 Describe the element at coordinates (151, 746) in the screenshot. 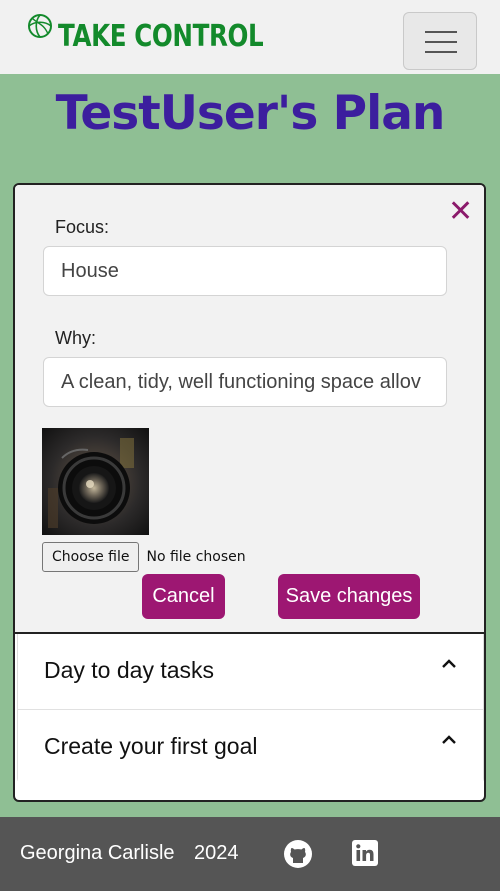

I see `accordion-label: Create your first goal` at that location.